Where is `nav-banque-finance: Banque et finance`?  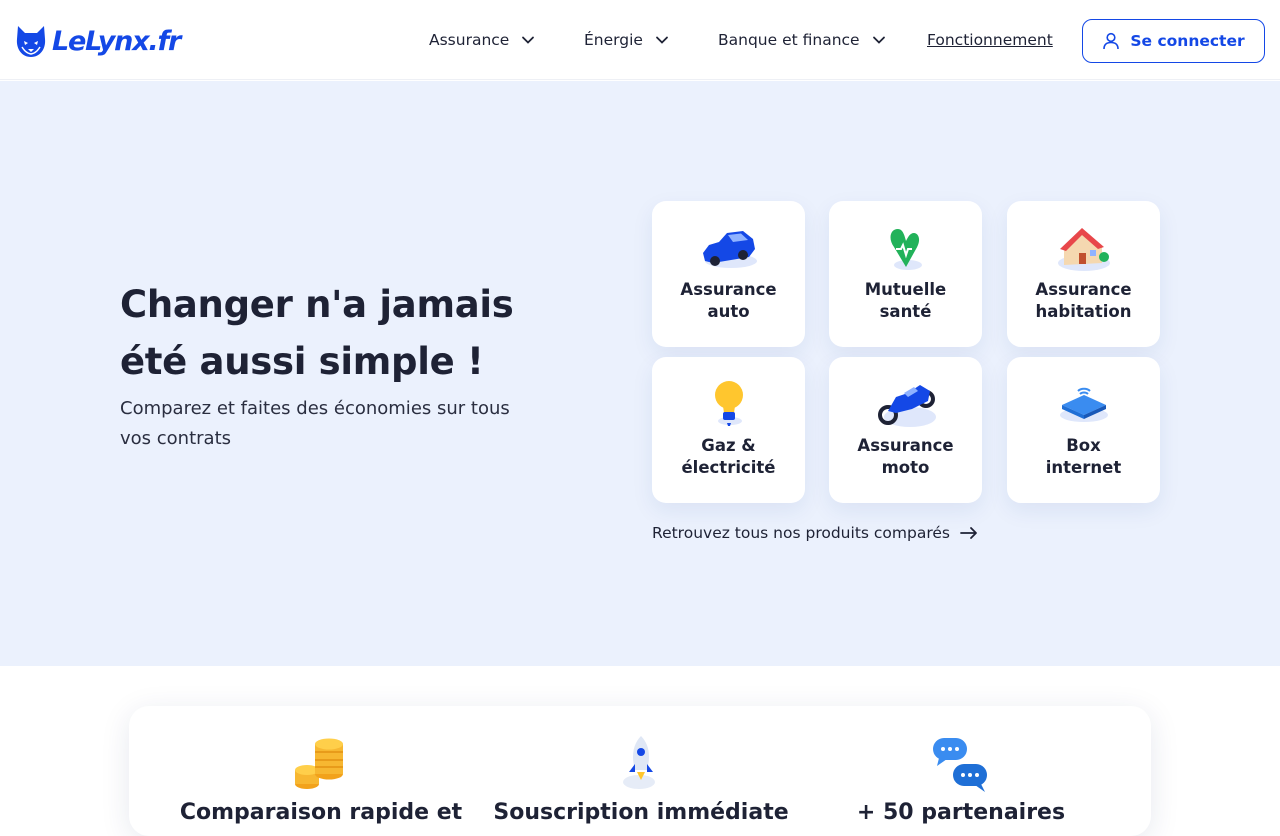
nav-banque-finance: Banque et finance is located at coordinates (802, 40).